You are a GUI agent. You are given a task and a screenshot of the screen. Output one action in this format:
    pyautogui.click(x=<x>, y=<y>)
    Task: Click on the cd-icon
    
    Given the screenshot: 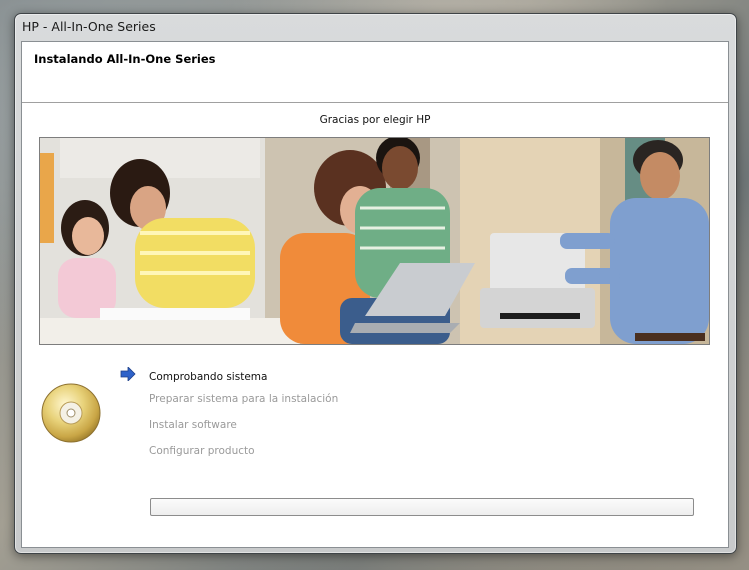 What is the action you would take?
    pyautogui.click(x=71, y=415)
    